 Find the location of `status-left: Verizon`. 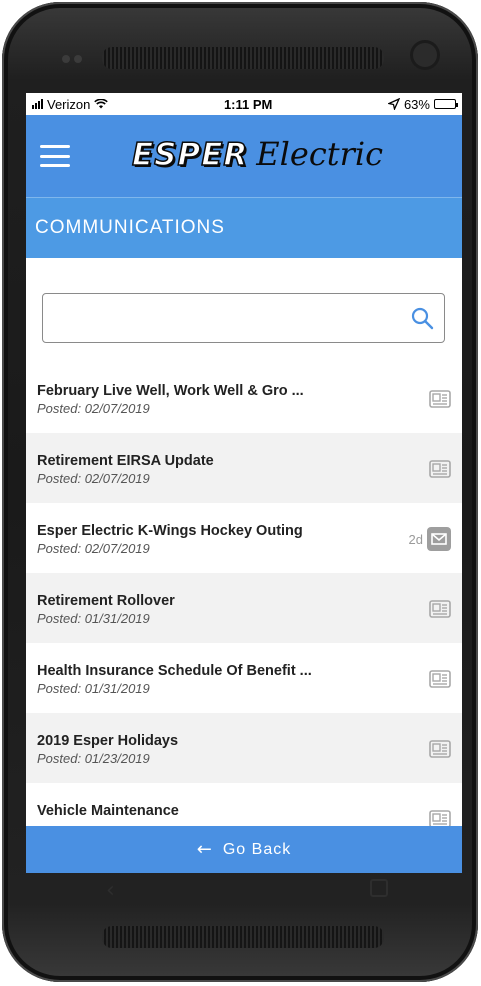

status-left: Verizon is located at coordinates (70, 104).